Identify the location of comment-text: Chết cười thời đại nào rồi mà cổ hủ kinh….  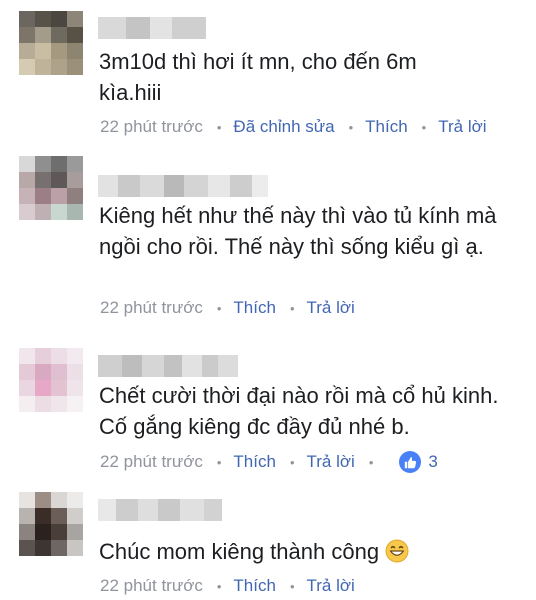
(299, 411).